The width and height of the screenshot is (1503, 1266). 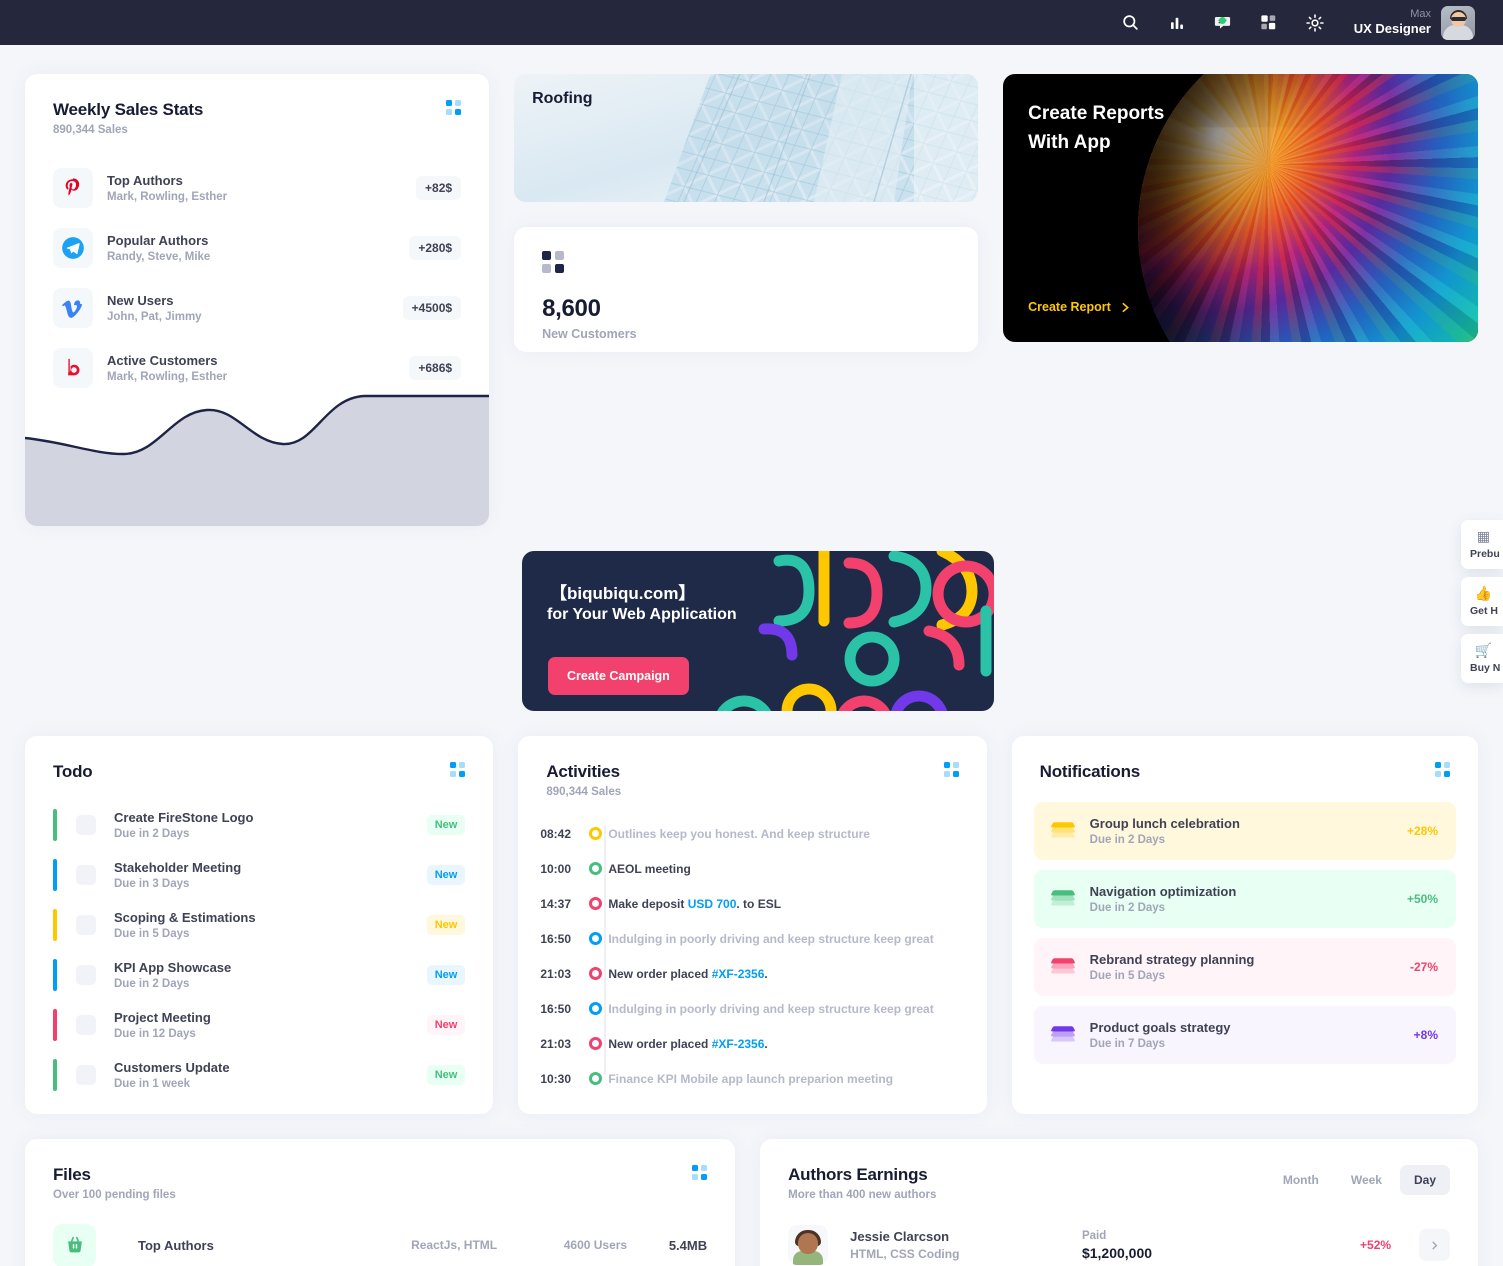 What do you see at coordinates (162, 1017) in the screenshot?
I see `todo-title: Project Meeting` at bounding box center [162, 1017].